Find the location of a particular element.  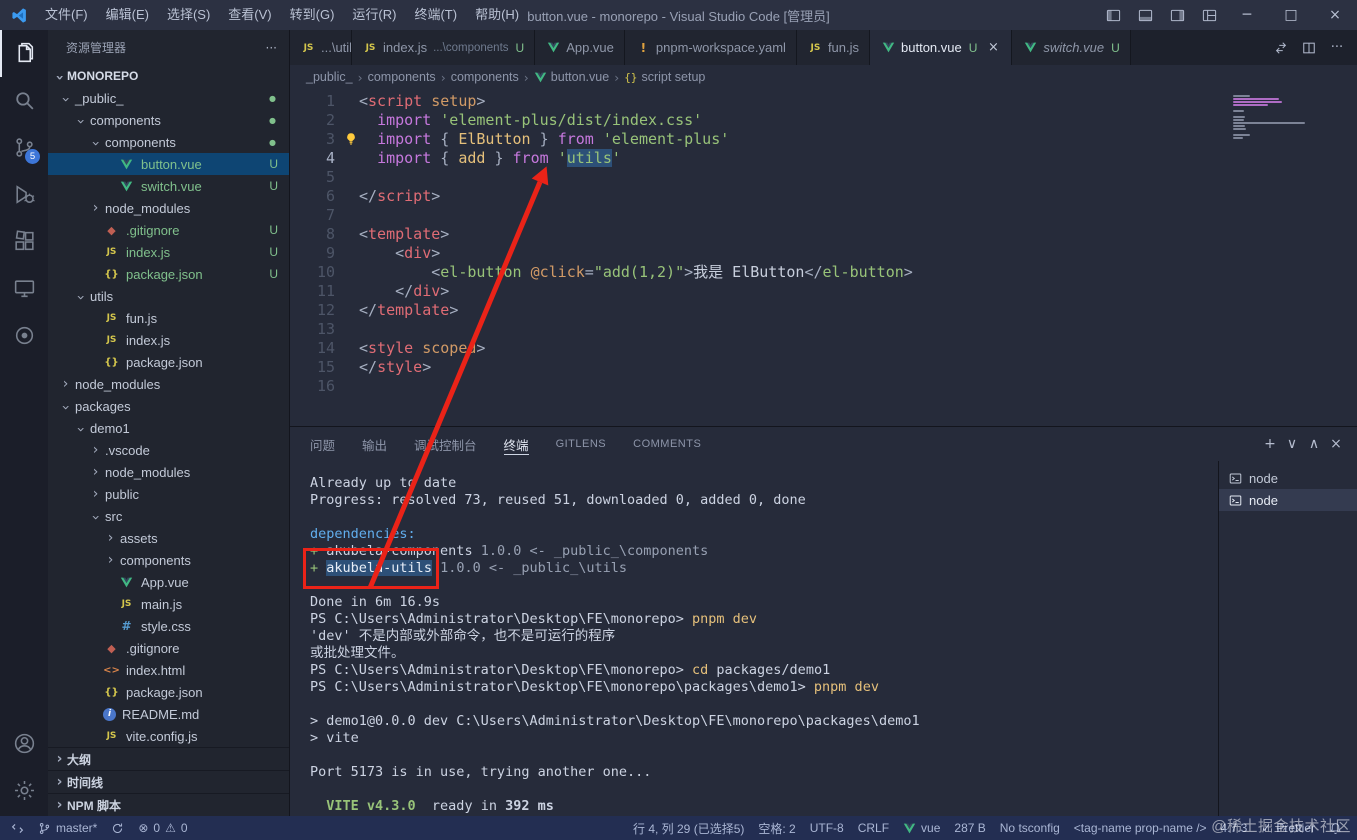

file-main.js: JS main.js is located at coordinates (168, 604).